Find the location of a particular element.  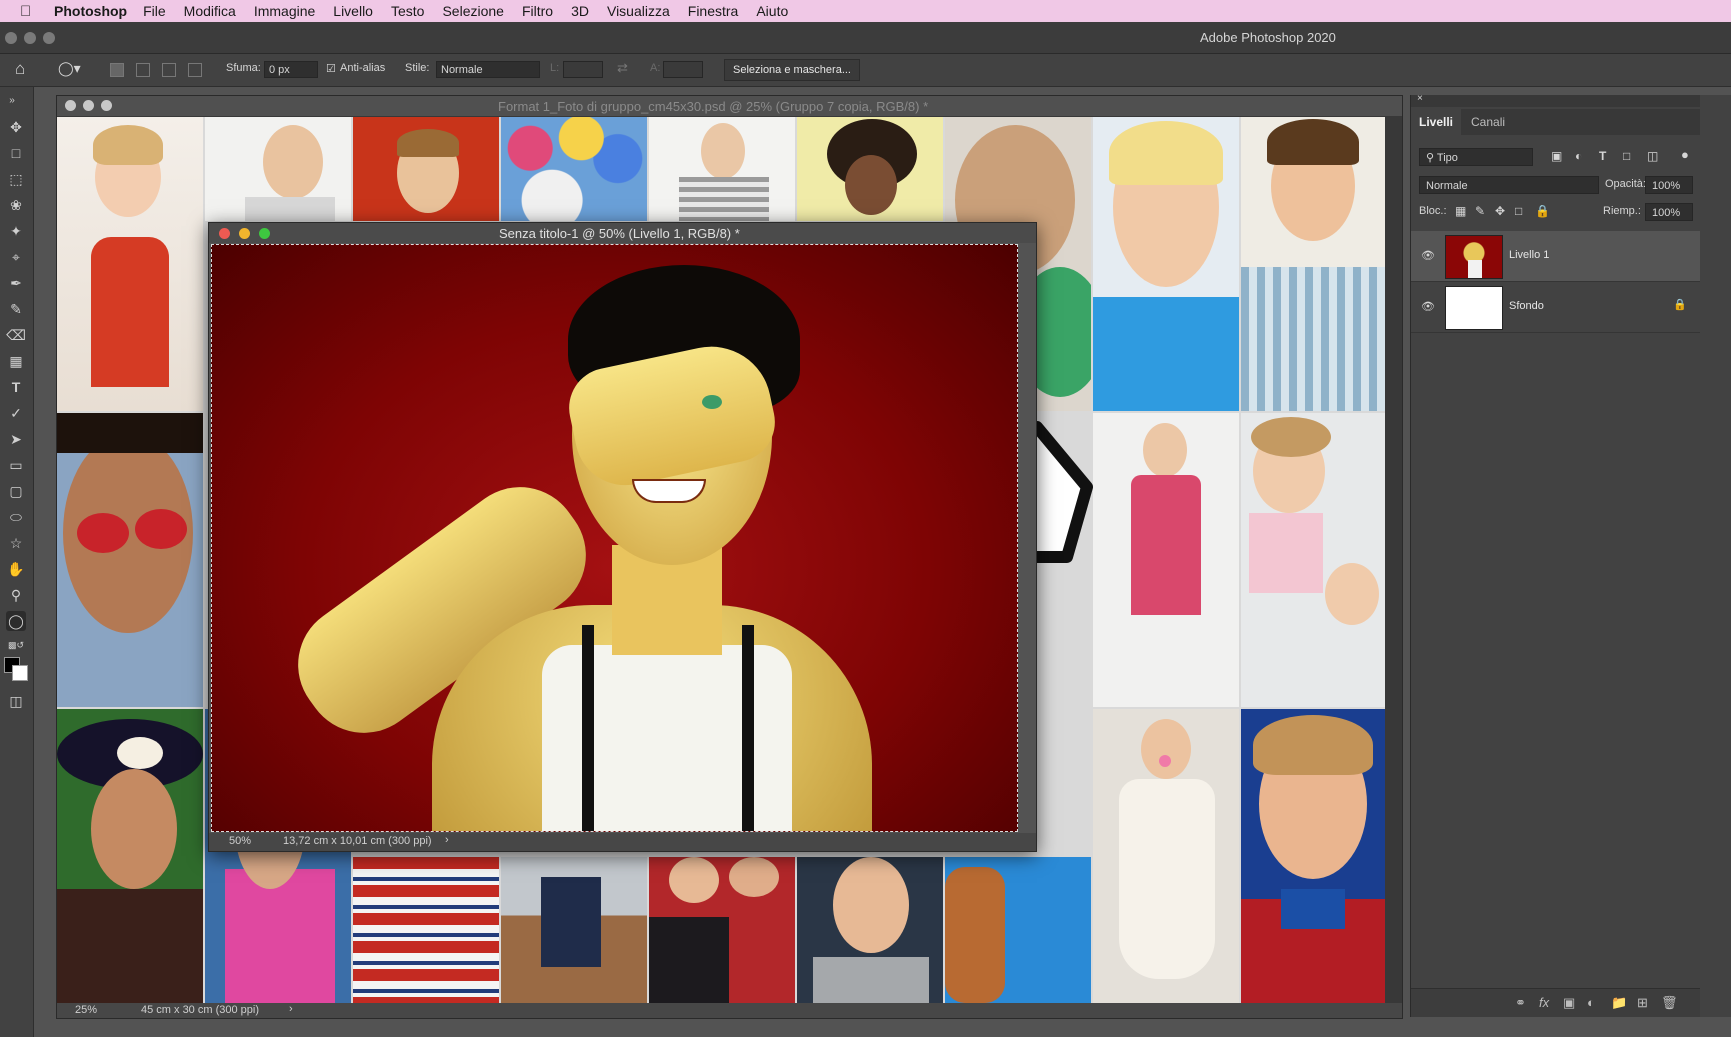

height-input is located at coordinates (683, 69).